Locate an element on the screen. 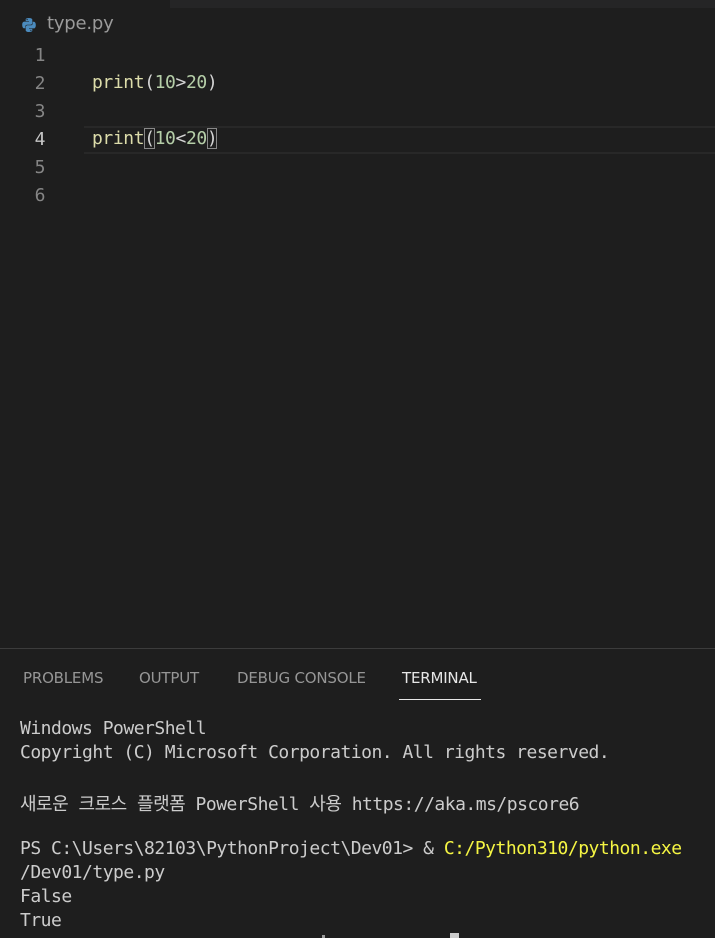 The width and height of the screenshot is (715, 938). paren-token: ) is located at coordinates (212, 82).